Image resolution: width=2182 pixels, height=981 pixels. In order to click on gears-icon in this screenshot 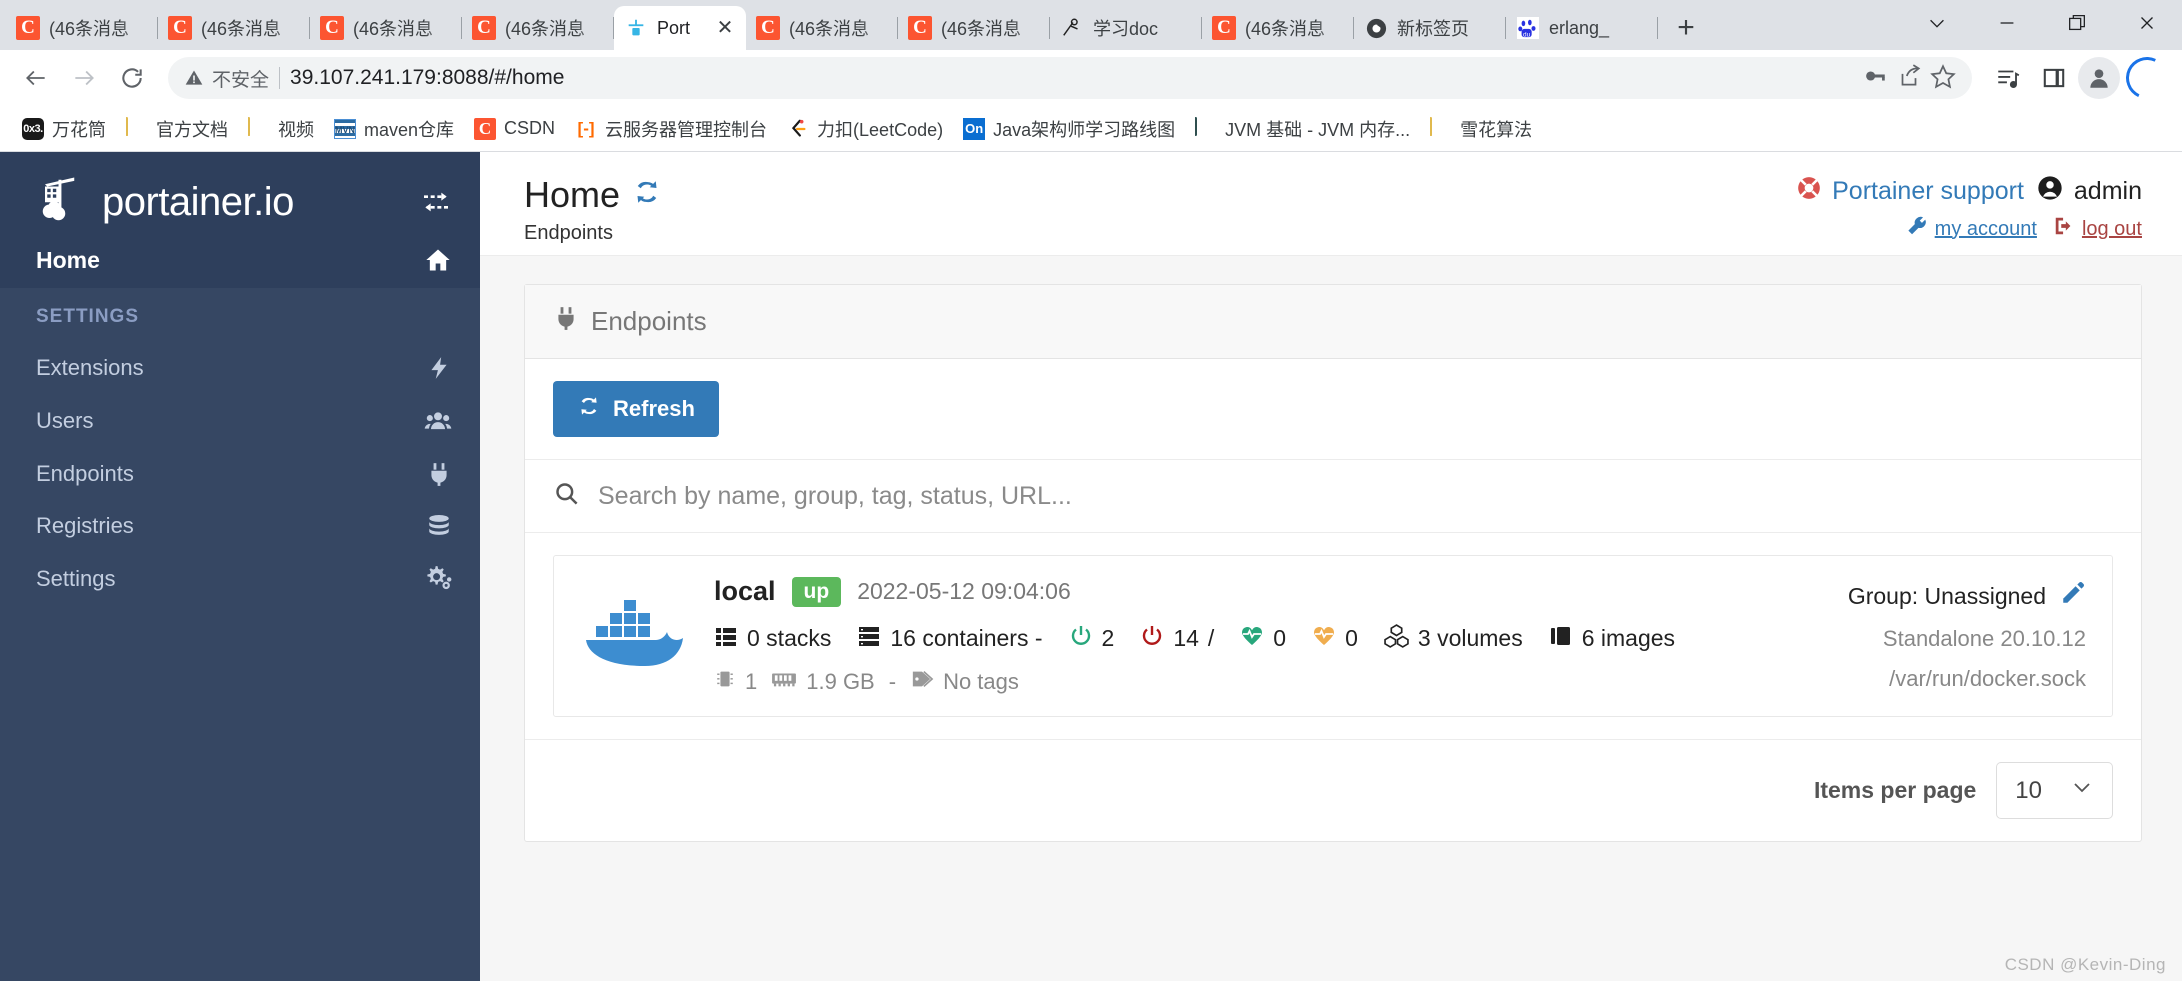, I will do `click(438, 579)`.